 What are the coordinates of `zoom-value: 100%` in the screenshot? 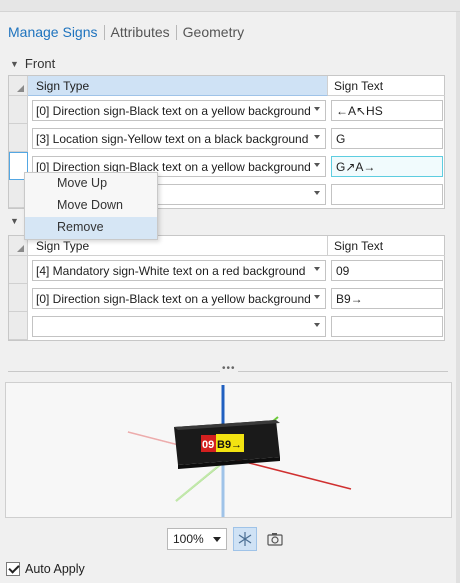 It's located at (188, 539).